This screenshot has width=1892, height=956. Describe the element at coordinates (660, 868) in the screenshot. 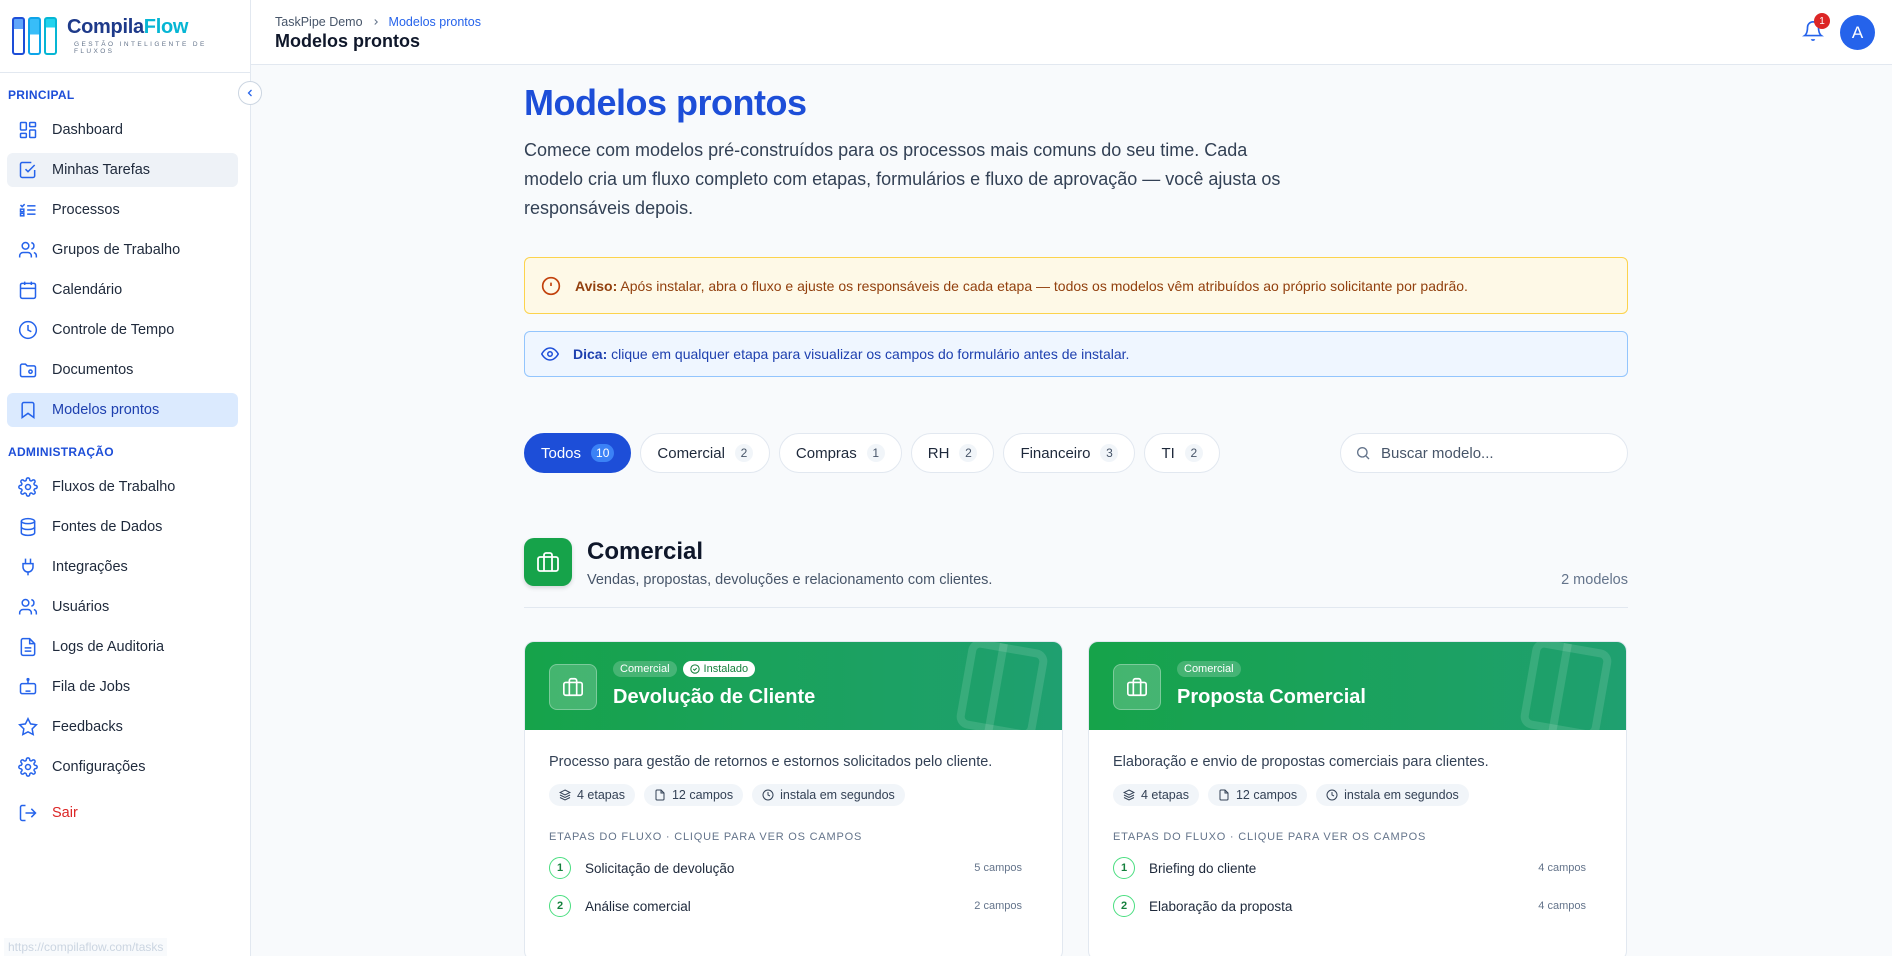

I see `step-name: Solicitação de devolução` at that location.